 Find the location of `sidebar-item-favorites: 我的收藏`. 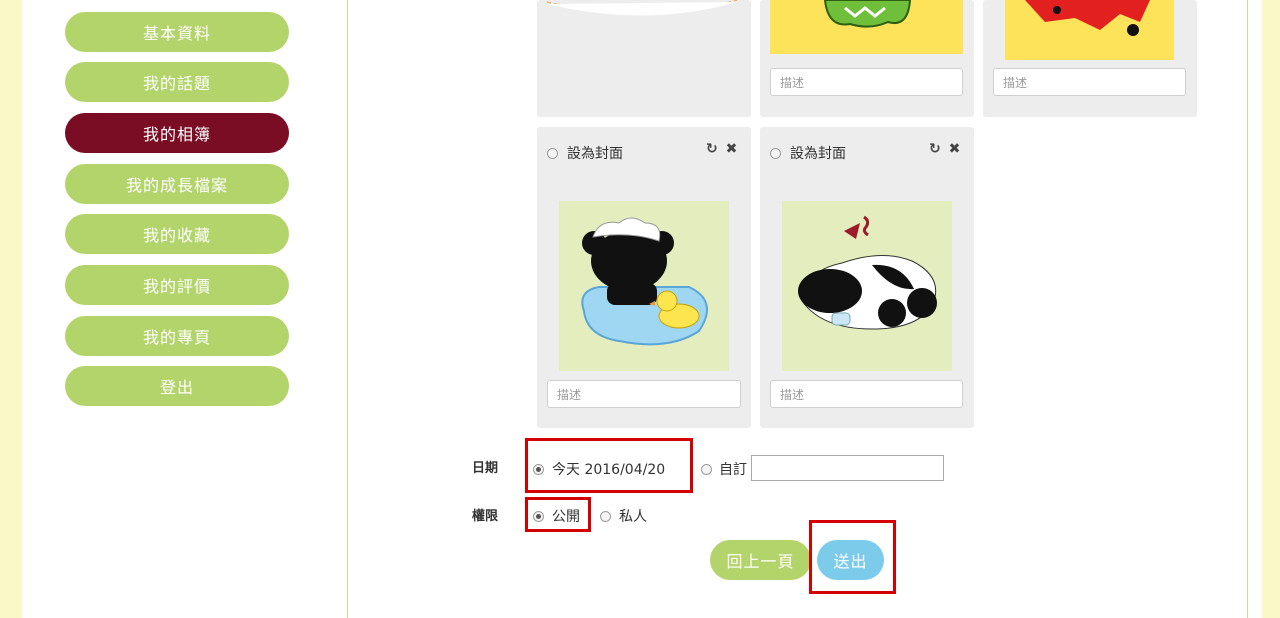

sidebar-item-favorites: 我的收藏 is located at coordinates (177, 234).